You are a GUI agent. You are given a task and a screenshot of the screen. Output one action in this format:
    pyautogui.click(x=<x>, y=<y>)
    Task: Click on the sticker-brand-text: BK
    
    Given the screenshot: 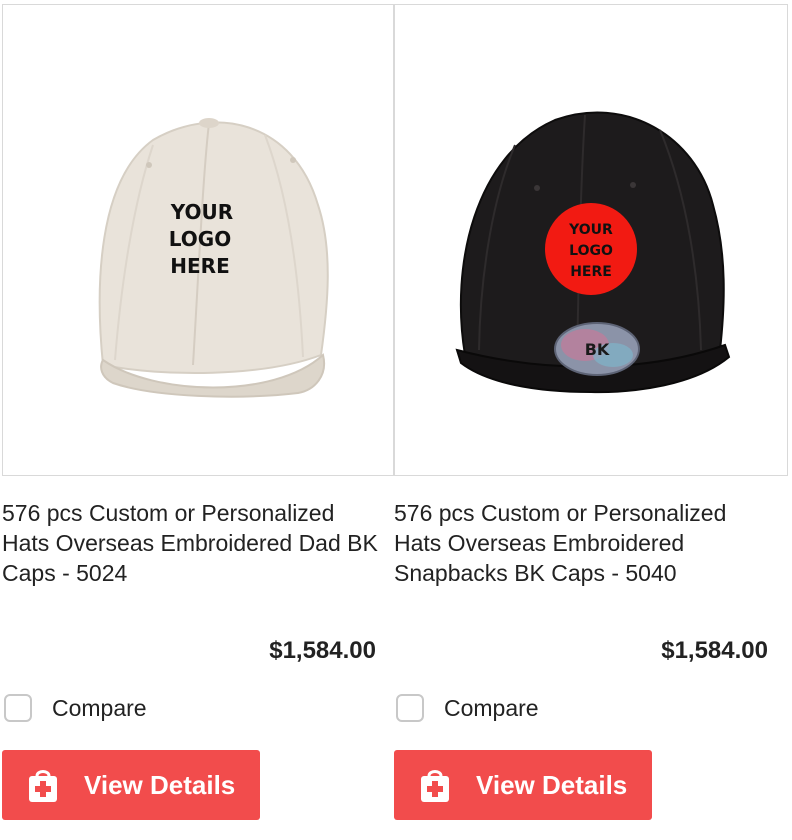 What is the action you would take?
    pyautogui.click(x=597, y=349)
    